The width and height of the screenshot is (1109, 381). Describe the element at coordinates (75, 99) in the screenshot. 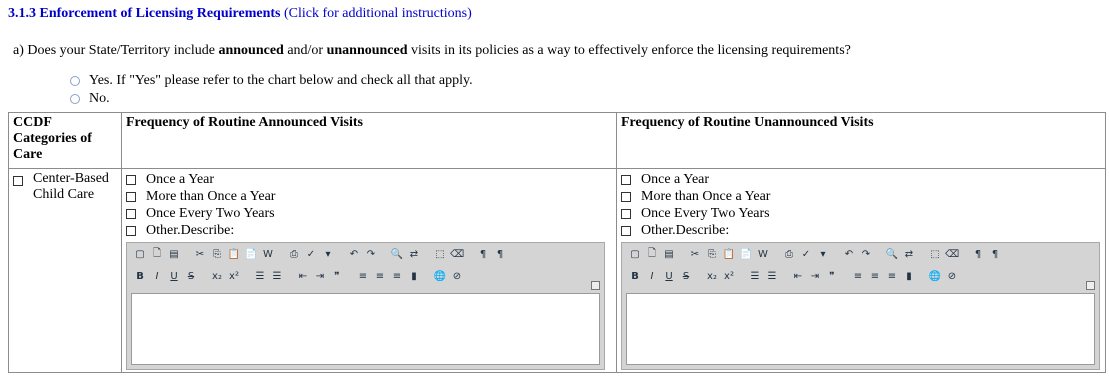

I see `no-radio` at that location.